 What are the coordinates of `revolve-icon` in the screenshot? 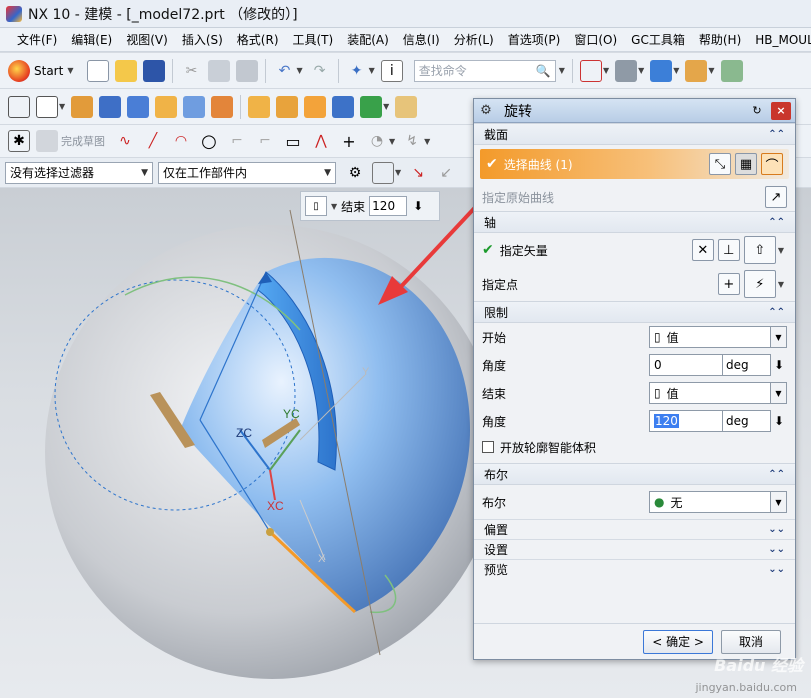 It's located at (110, 106).